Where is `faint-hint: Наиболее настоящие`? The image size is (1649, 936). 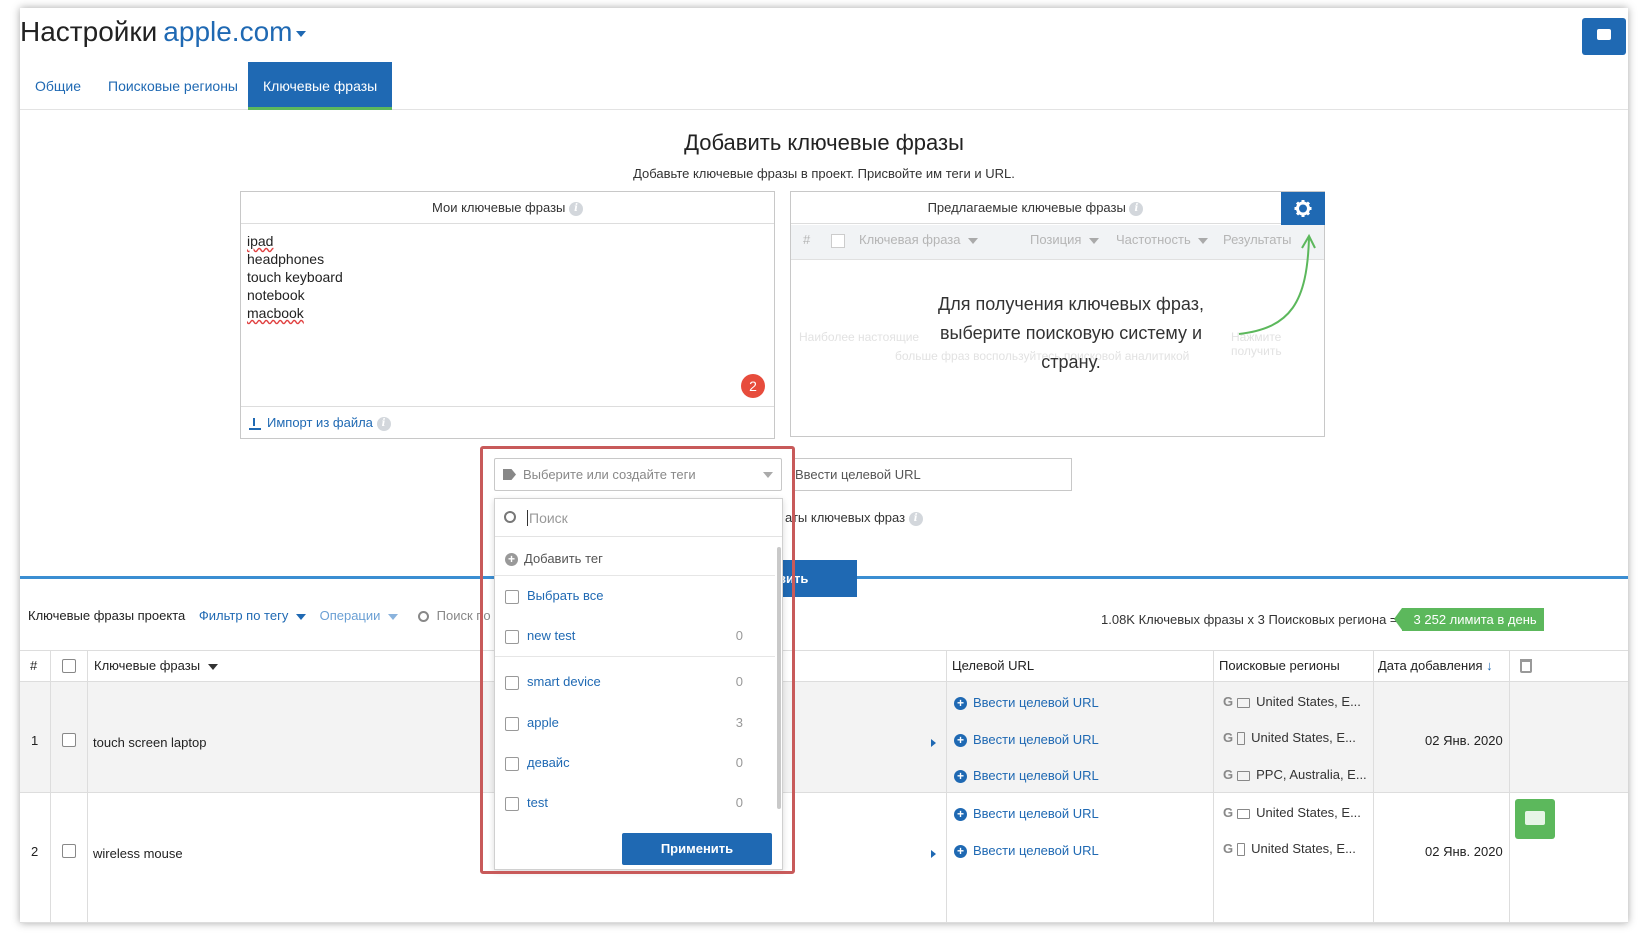
faint-hint: Наиболее настоящие is located at coordinates (859, 337).